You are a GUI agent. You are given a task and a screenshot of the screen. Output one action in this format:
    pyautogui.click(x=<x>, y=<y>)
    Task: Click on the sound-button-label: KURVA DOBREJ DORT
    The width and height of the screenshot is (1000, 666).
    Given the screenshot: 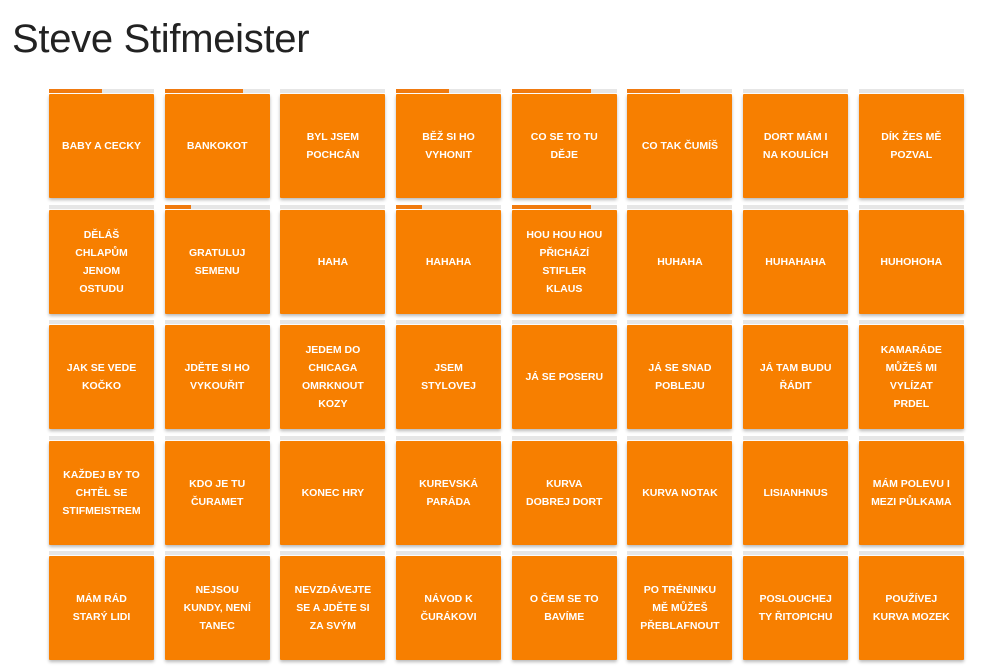 What is the action you would take?
    pyautogui.click(x=564, y=492)
    